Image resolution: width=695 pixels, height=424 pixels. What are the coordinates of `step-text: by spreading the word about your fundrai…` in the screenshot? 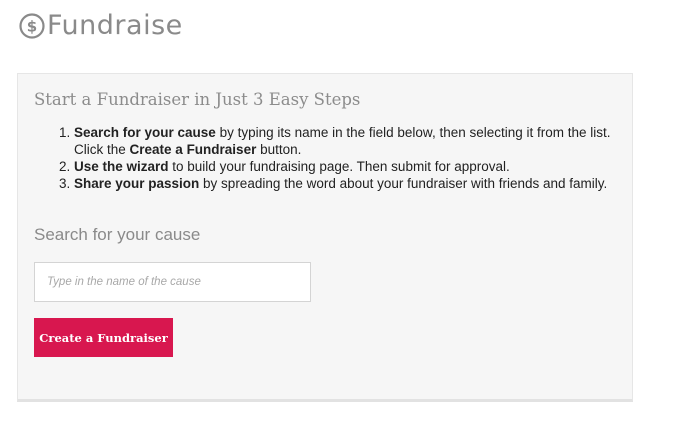 It's located at (403, 183).